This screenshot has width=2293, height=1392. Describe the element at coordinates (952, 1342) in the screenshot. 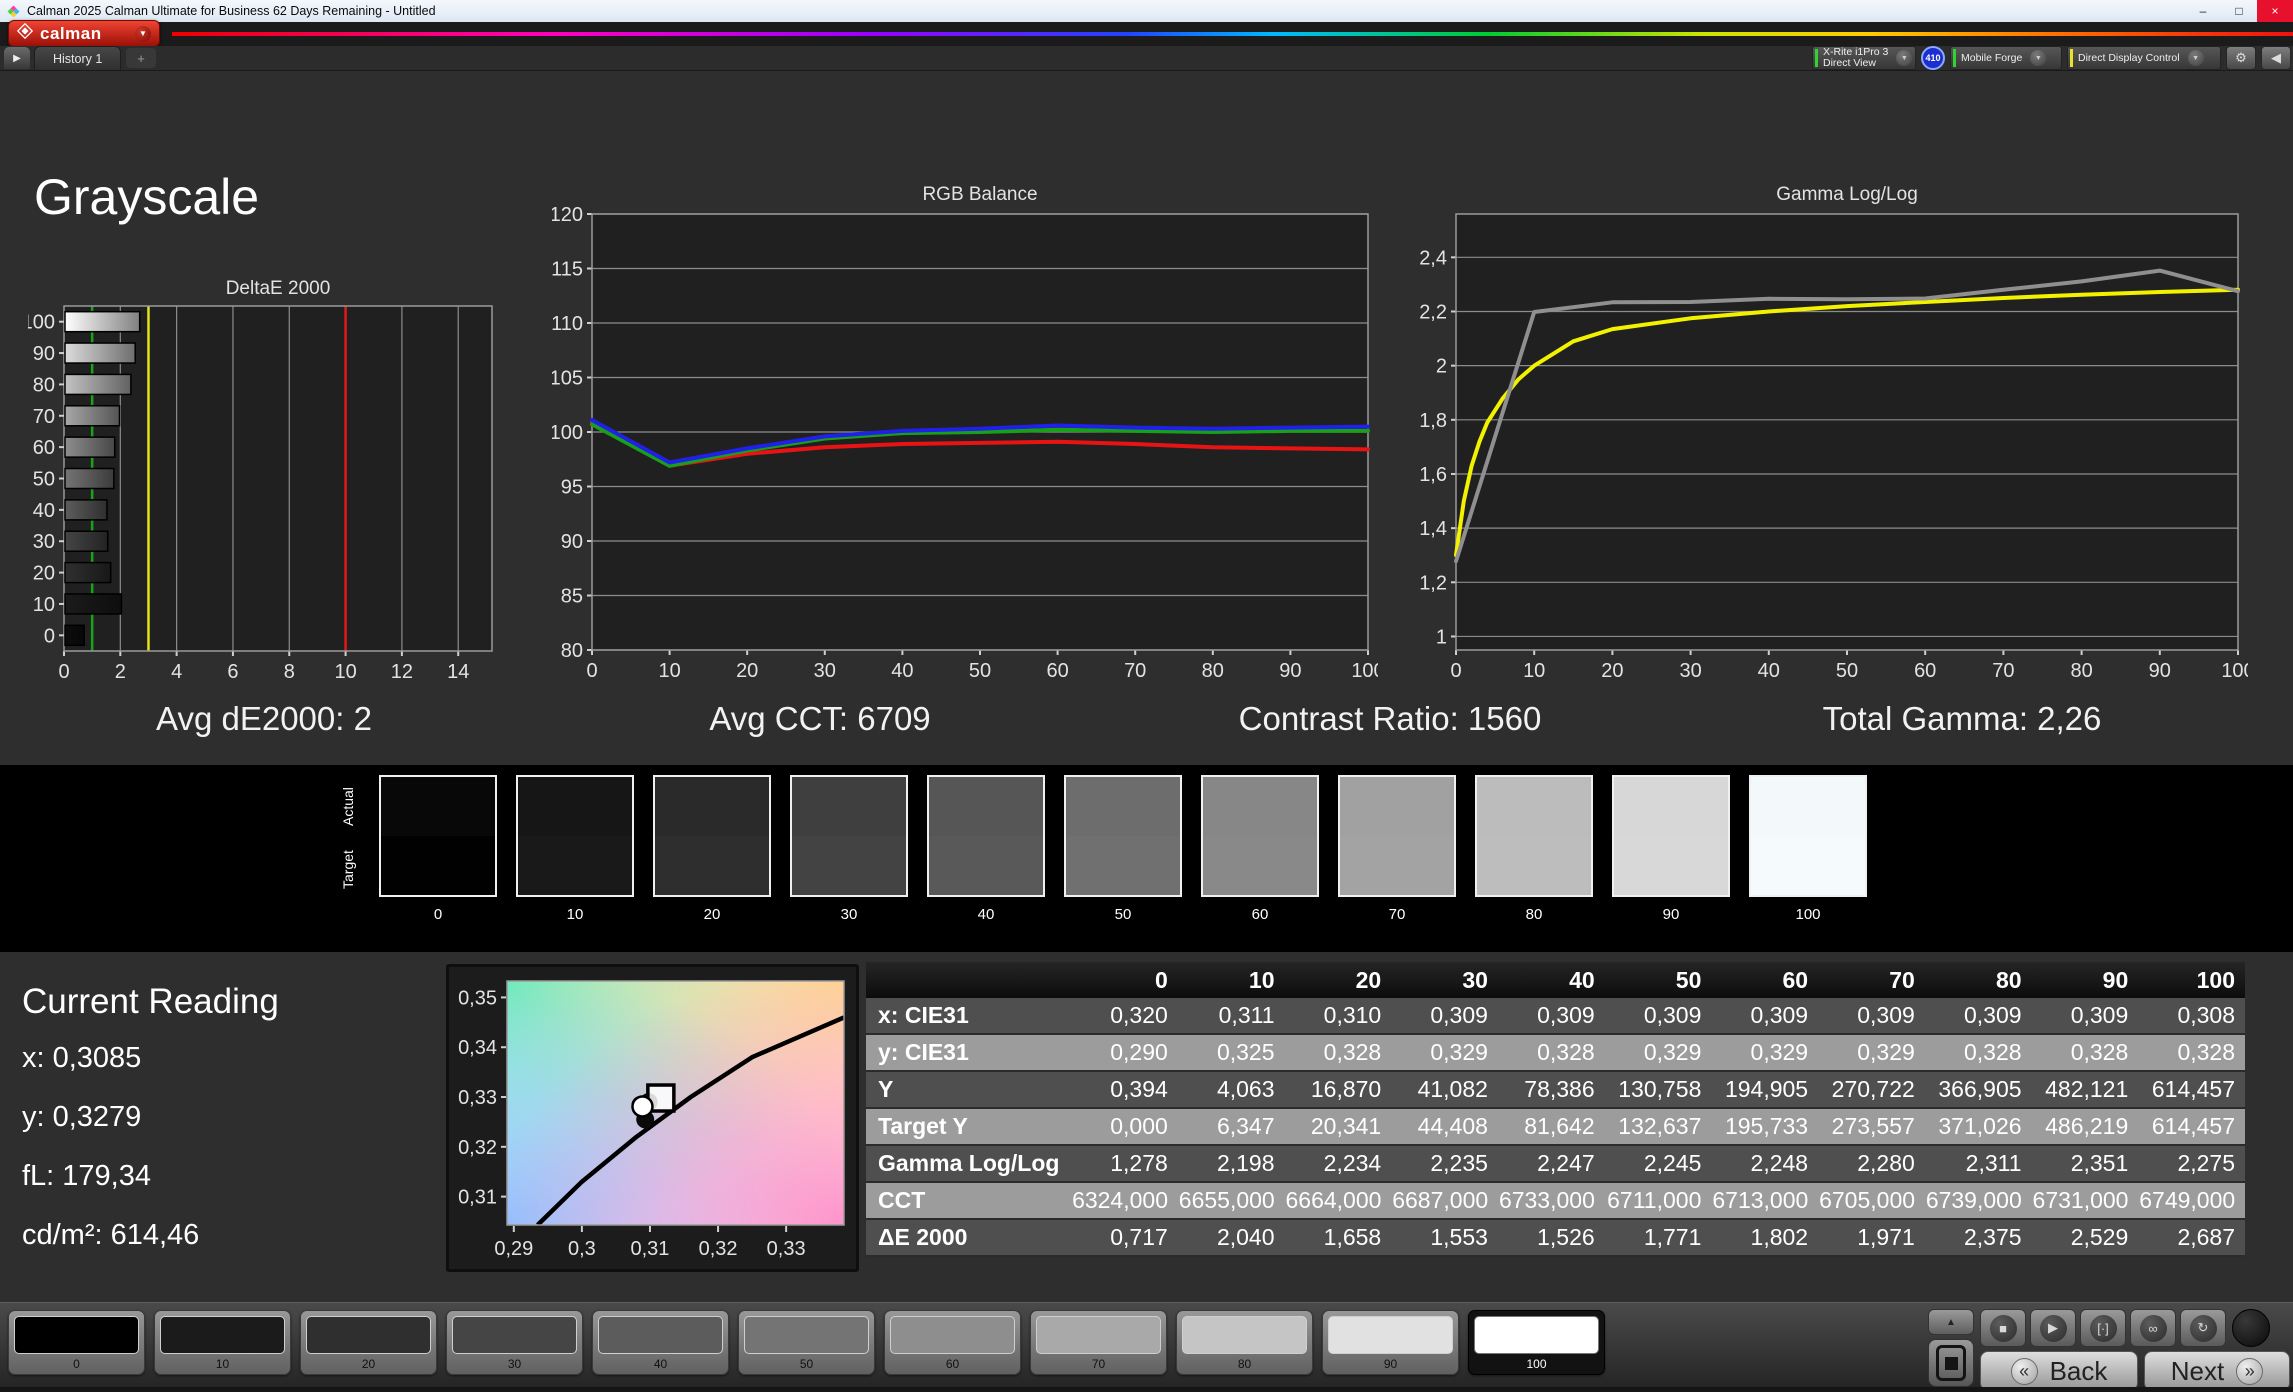

I see `pattern-tile-60: 60` at that location.